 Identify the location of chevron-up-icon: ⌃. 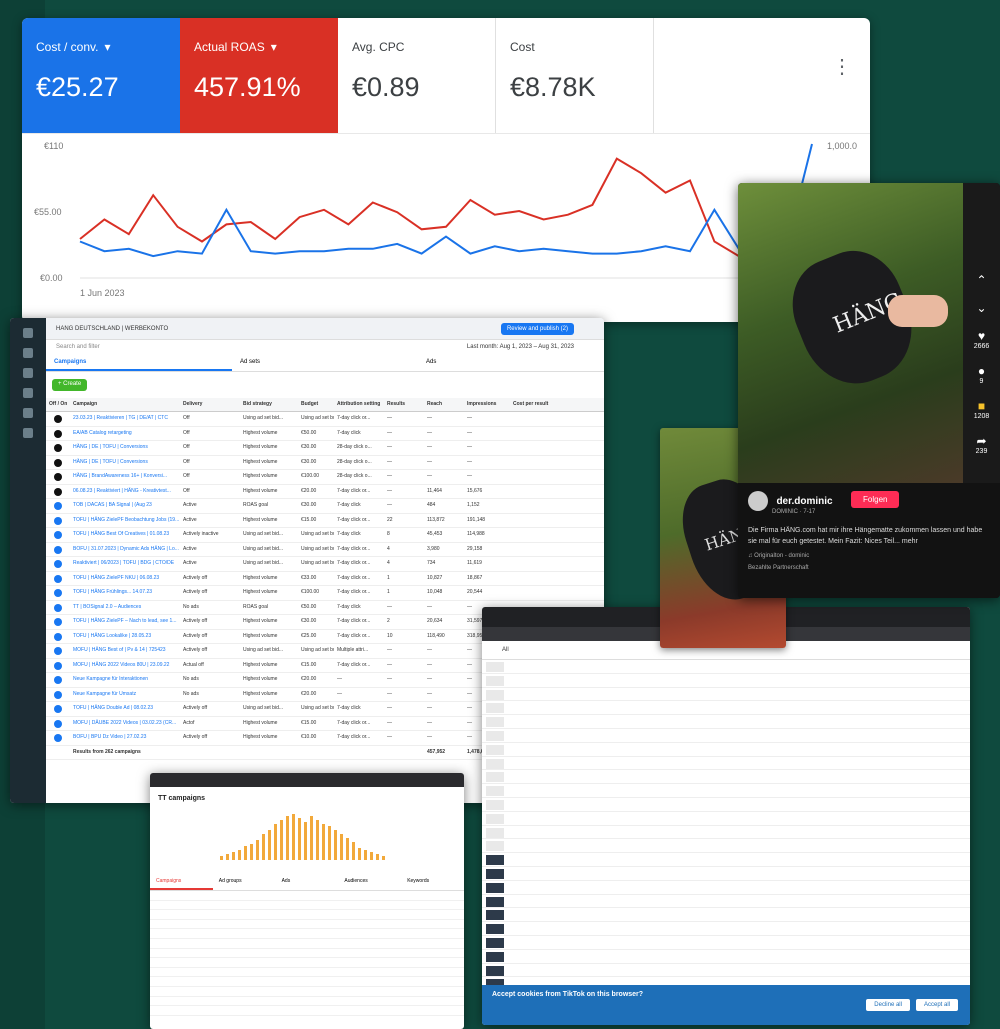
(981, 280).